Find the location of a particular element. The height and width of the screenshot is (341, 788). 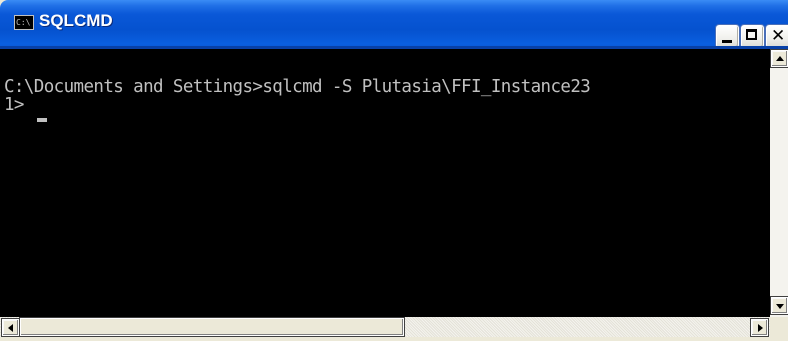

minimize-button is located at coordinates (727, 36).